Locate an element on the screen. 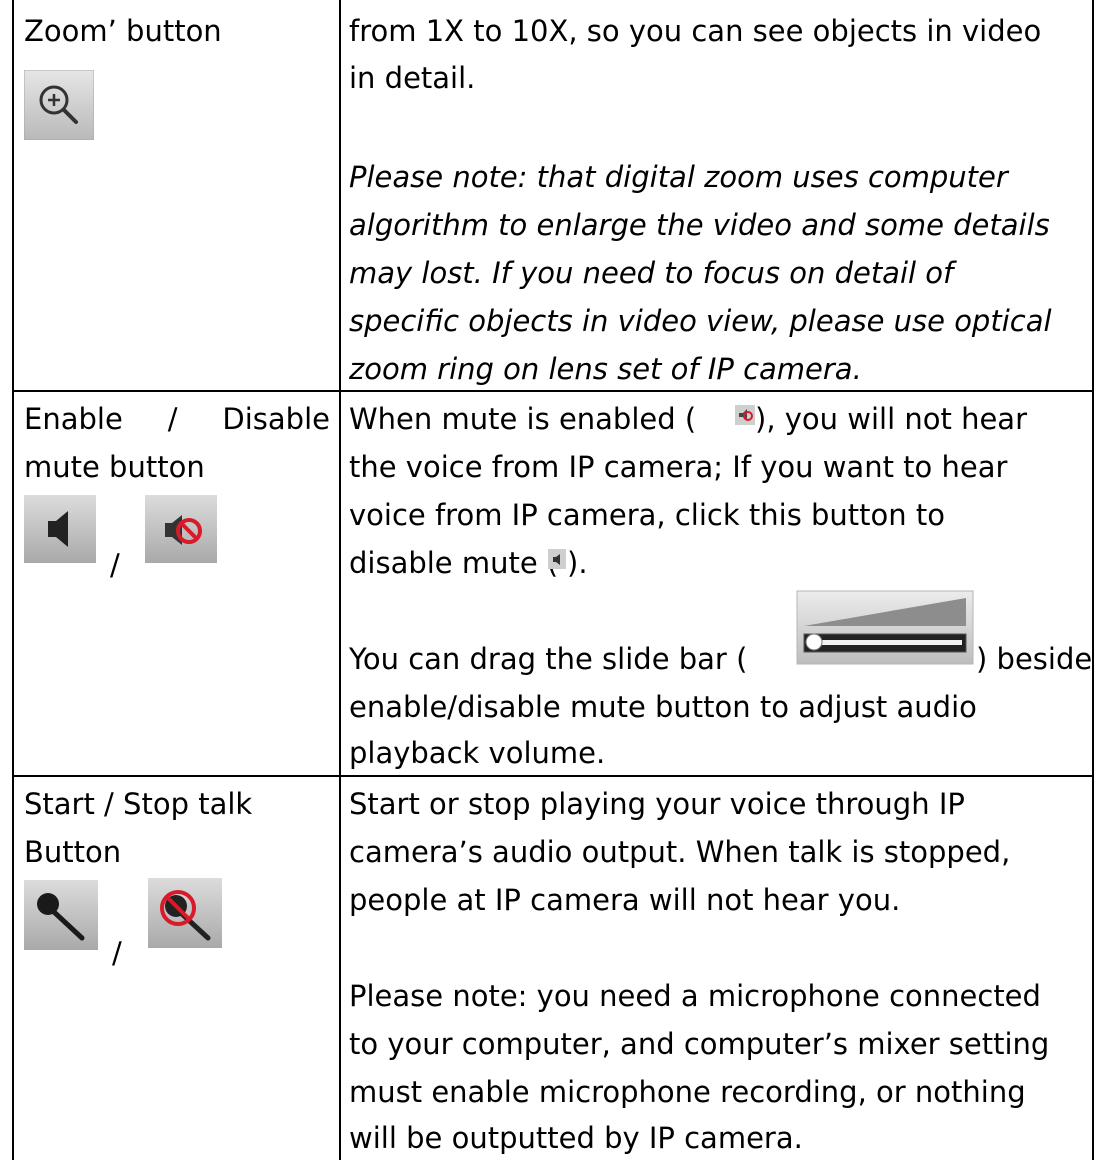 The image size is (1100, 1161). mute-slide-line1-a: You can drag the slide bar ( is located at coordinates (548, 659).